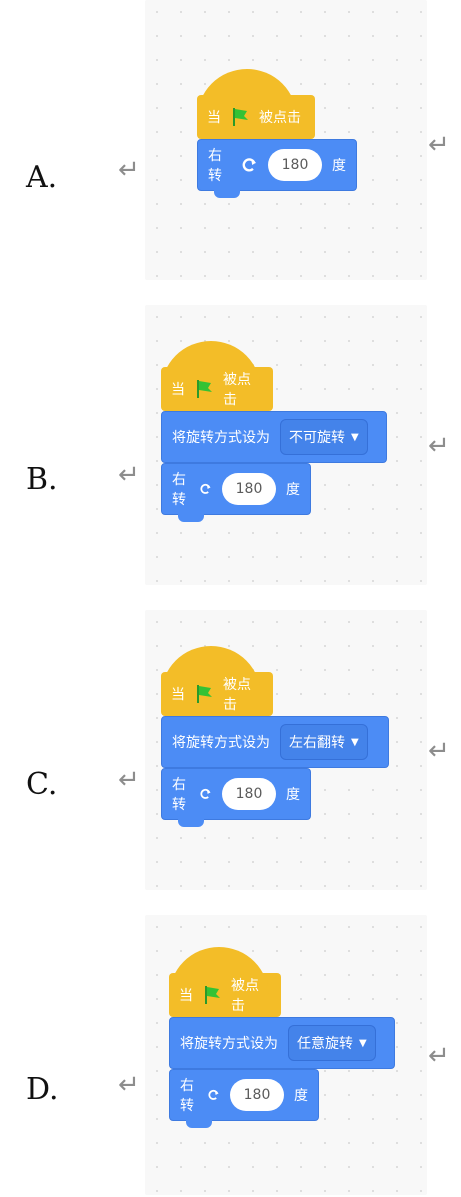  What do you see at coordinates (274, 437) in the screenshot?
I see `set-rotation-style-block: 将旋转方式设为 不可旋转 ▼` at bounding box center [274, 437].